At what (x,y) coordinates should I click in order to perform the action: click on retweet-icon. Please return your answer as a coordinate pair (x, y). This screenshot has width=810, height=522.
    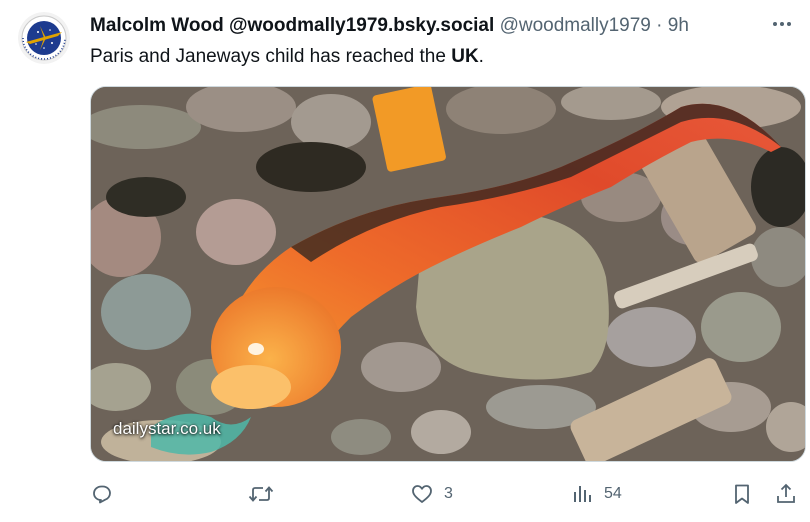
    Looking at the image, I should click on (261, 494).